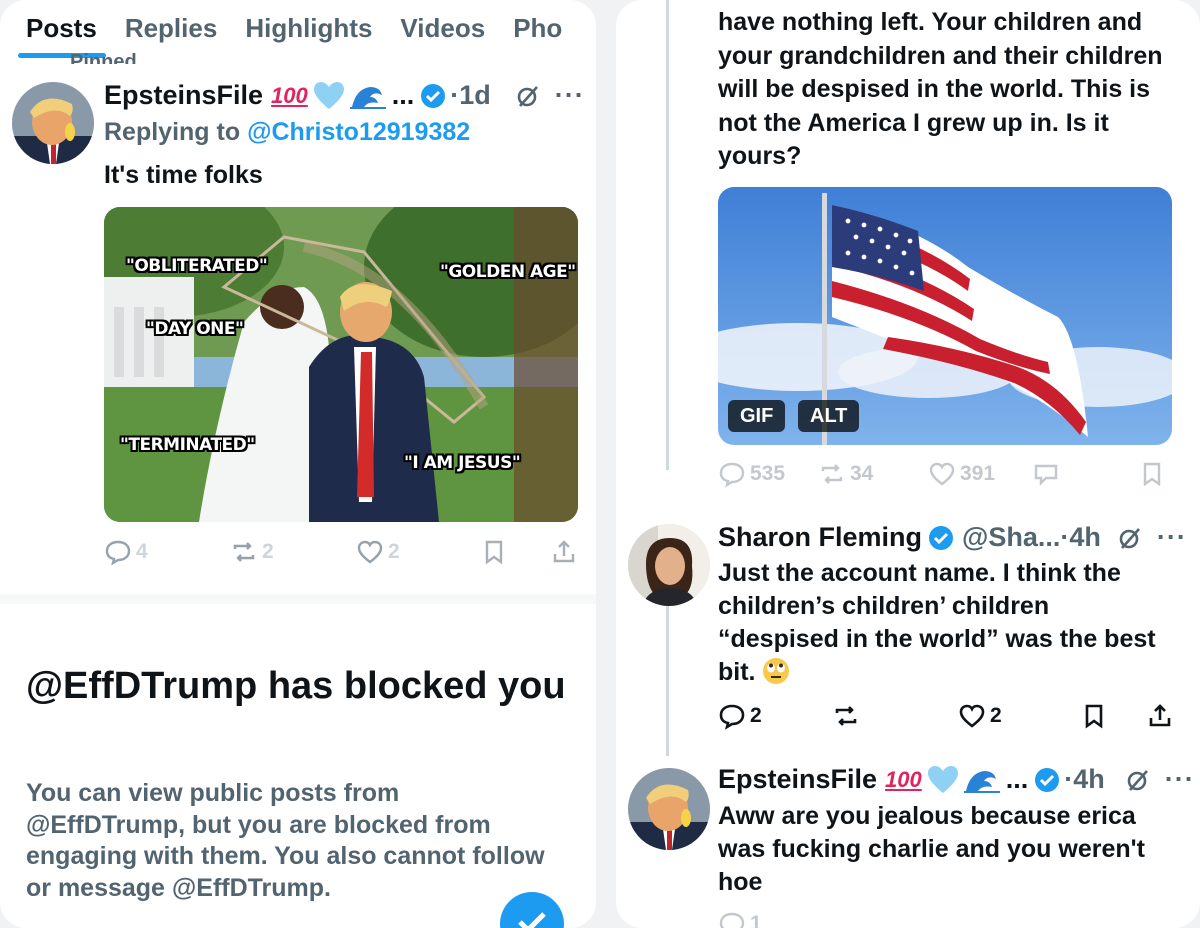  I want to click on reply-count: 2, so click(756, 715).